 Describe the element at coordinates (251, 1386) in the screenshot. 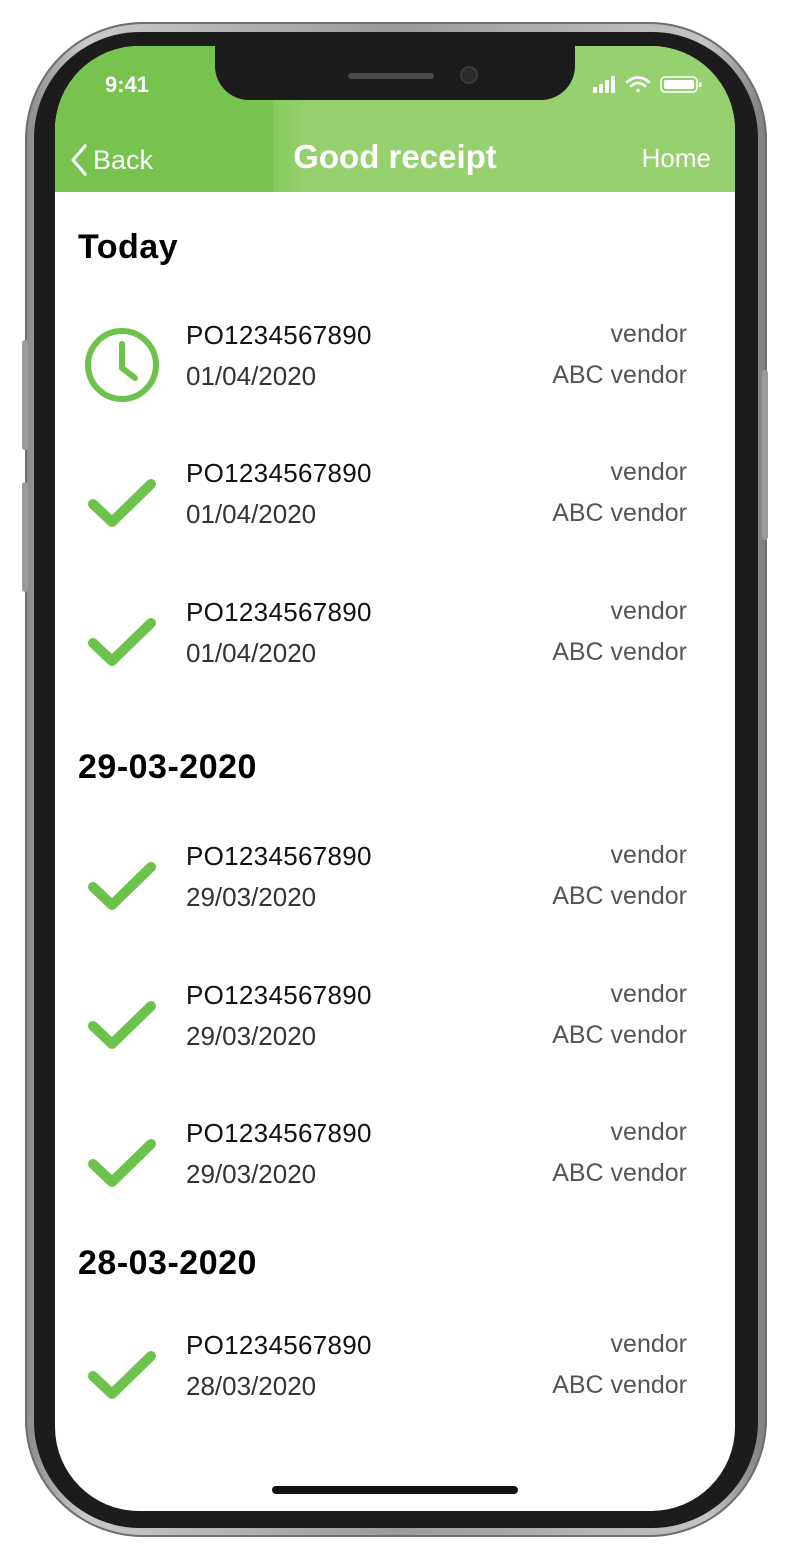

I see `receipt-date: 28/03/2020` at that location.